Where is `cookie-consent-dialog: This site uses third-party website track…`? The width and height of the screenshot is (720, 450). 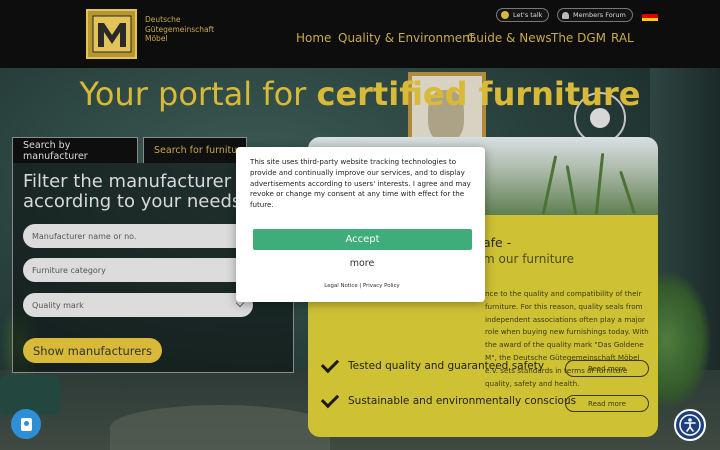
cookie-consent-dialog: This site uses third-party website track… is located at coordinates (360, 224).